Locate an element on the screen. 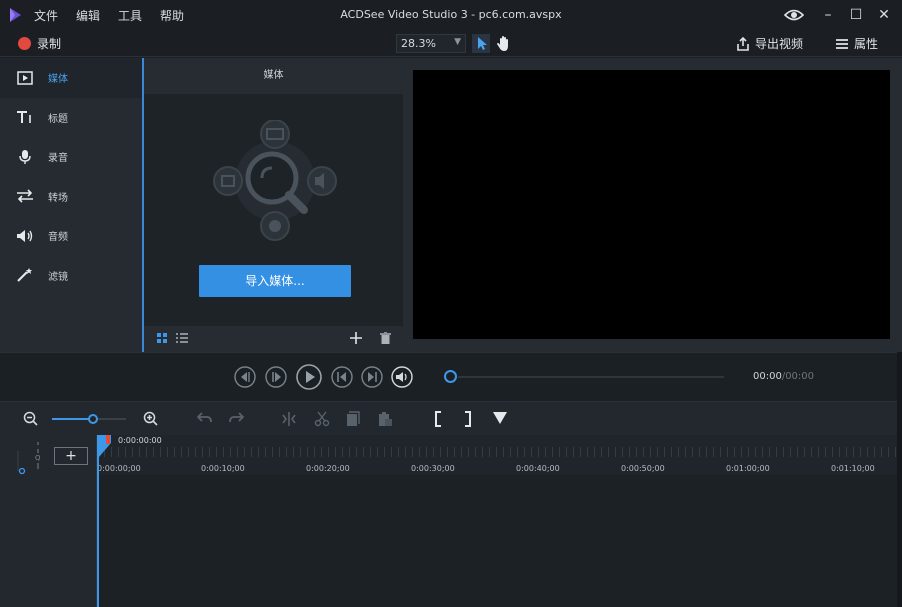  playhead-time: 0:00:00:00 is located at coordinates (140, 440).